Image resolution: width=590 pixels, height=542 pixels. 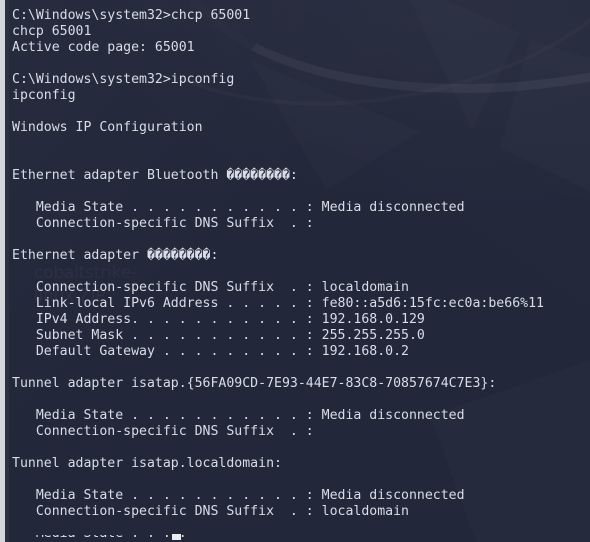 What do you see at coordinates (299, 538) in the screenshot?
I see `terminal-clipped-line: Media State . . . .` at bounding box center [299, 538].